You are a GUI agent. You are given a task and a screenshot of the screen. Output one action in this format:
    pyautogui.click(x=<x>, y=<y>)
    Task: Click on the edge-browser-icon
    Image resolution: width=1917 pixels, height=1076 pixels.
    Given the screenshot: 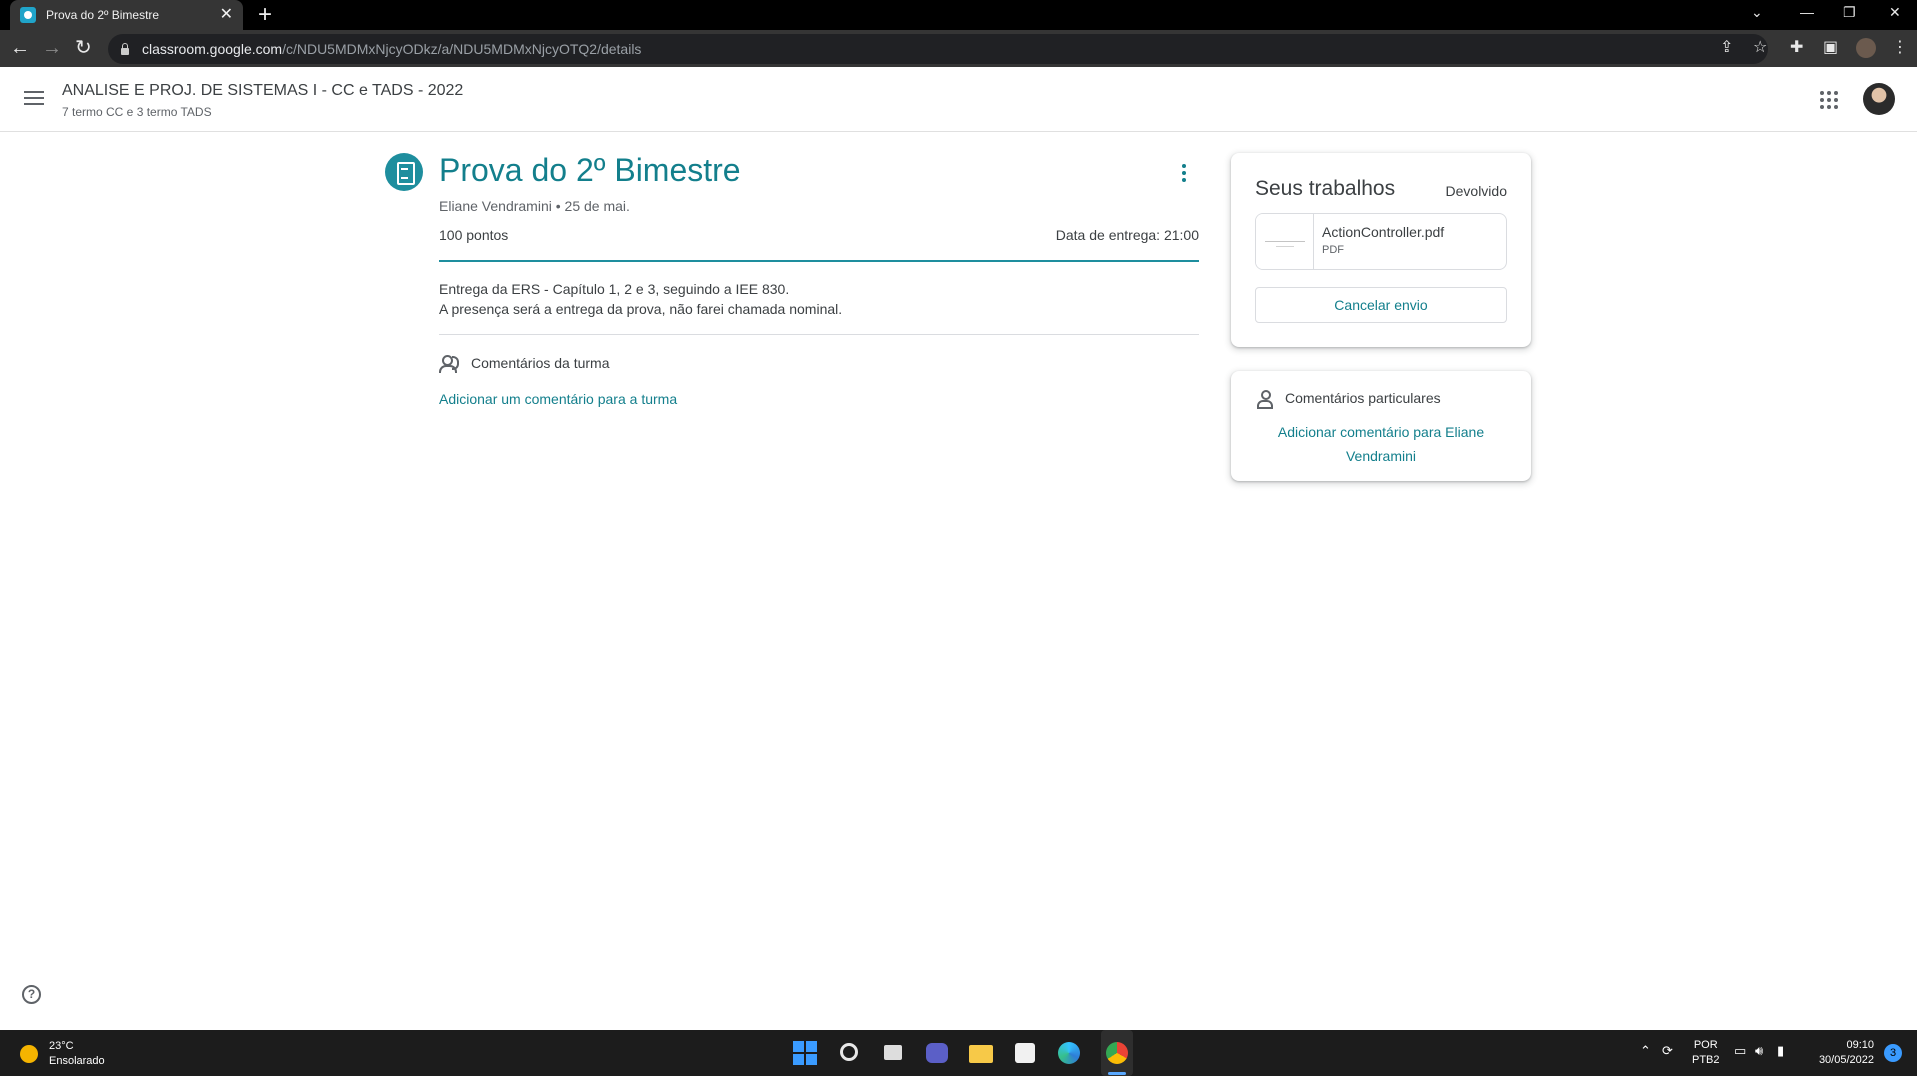 What is the action you would take?
    pyautogui.click(x=1069, y=1053)
    